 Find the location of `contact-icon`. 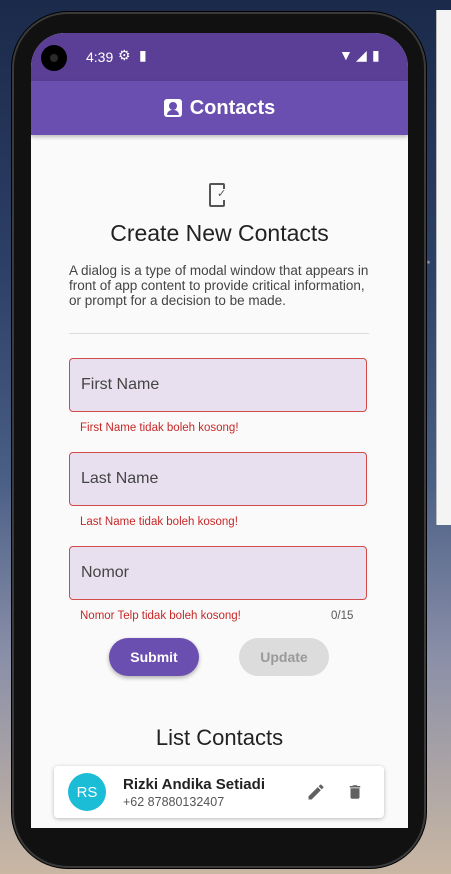

contact-icon is located at coordinates (172, 108).